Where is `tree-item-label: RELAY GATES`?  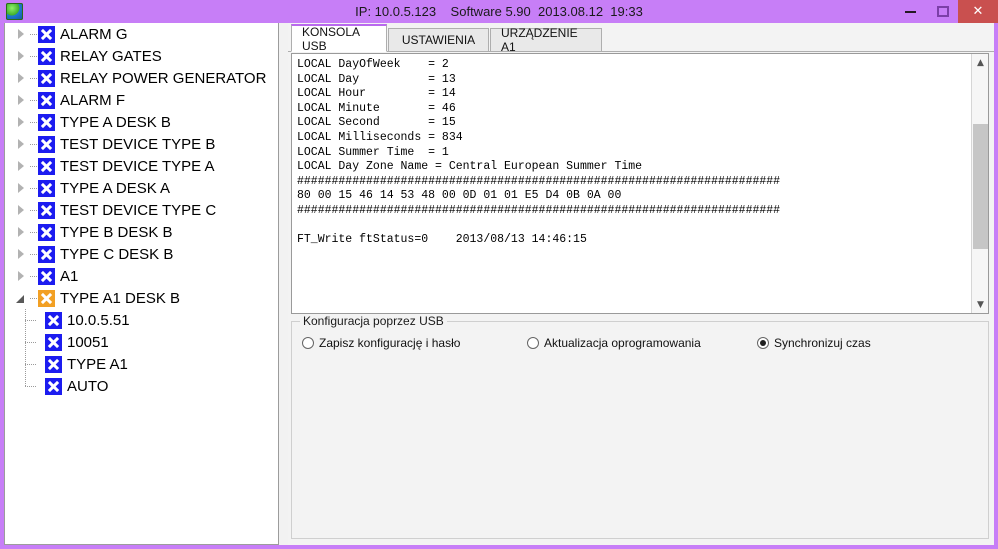 tree-item-label: RELAY GATES is located at coordinates (111, 56).